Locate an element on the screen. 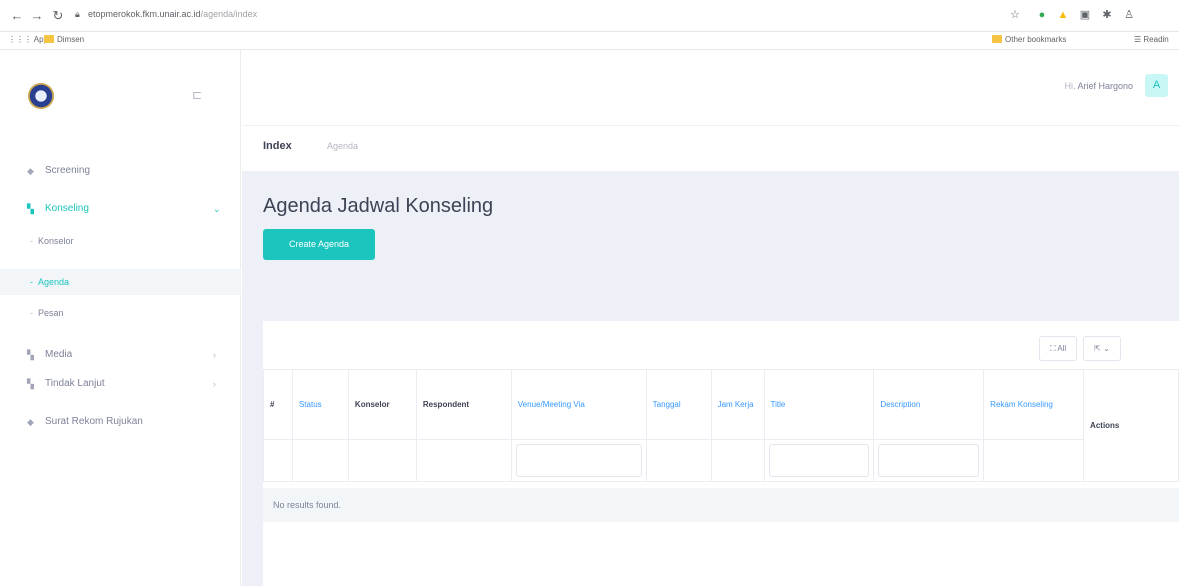 The image size is (1179, 586). apps-grid-icon: ⋮⋮⋮ is located at coordinates (21, 39).